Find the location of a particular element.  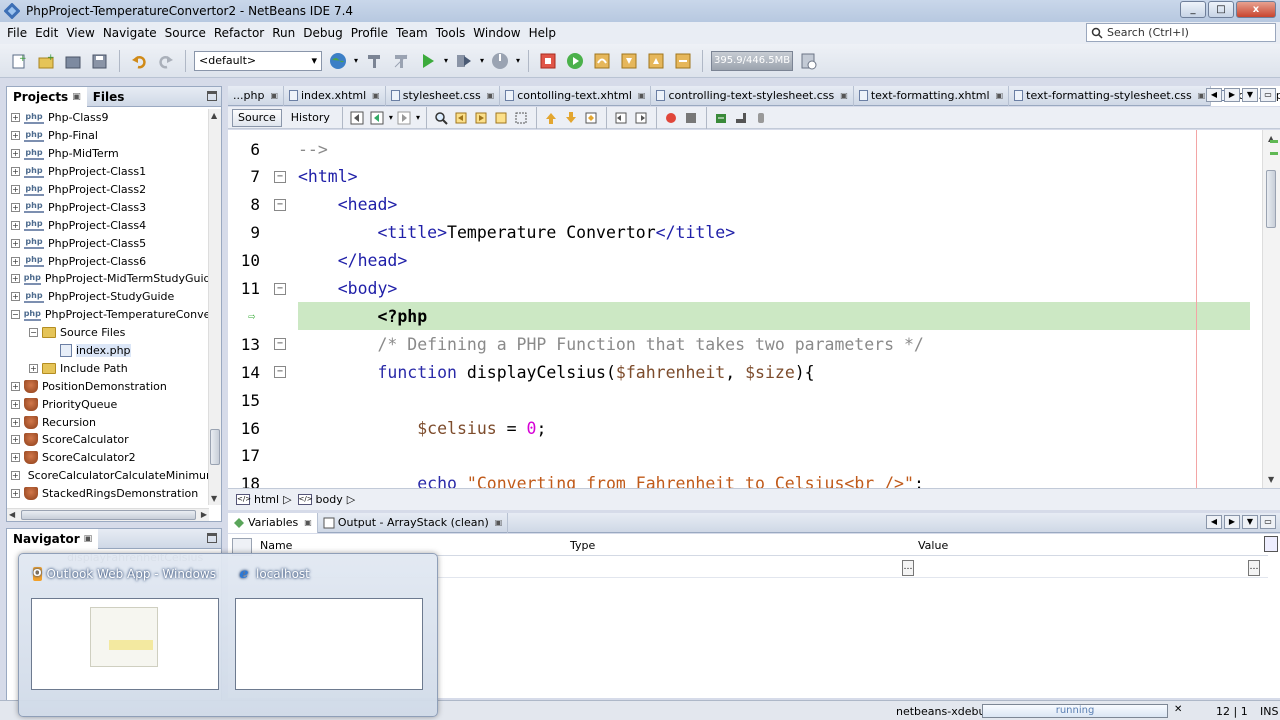

tree-item: + php Php-Class9 is located at coordinates (108, 118).